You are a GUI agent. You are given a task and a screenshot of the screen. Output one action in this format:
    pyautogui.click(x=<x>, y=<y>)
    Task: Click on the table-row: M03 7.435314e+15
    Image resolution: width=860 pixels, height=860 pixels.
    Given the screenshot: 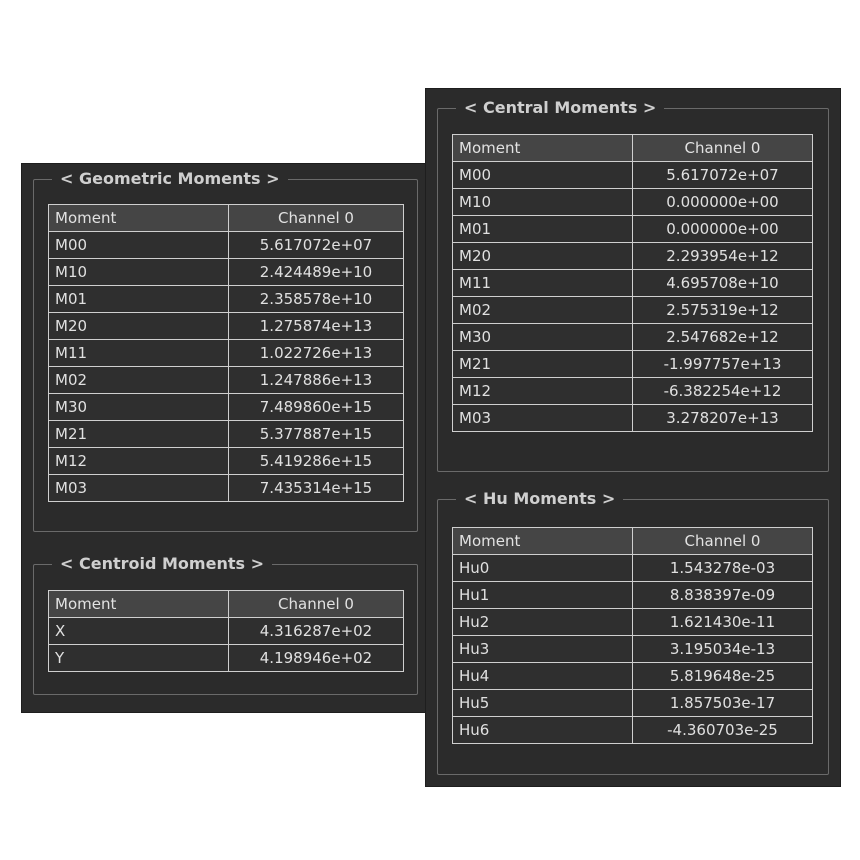 What is the action you would take?
    pyautogui.click(x=226, y=488)
    